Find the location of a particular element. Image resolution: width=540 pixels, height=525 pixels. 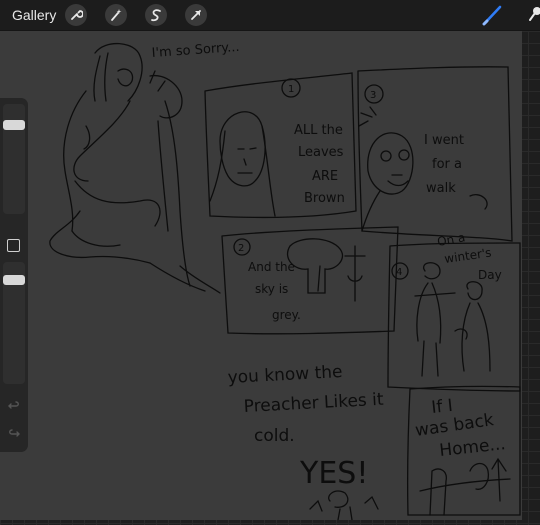

top-toolbar: Gallery is located at coordinates (270, 15).